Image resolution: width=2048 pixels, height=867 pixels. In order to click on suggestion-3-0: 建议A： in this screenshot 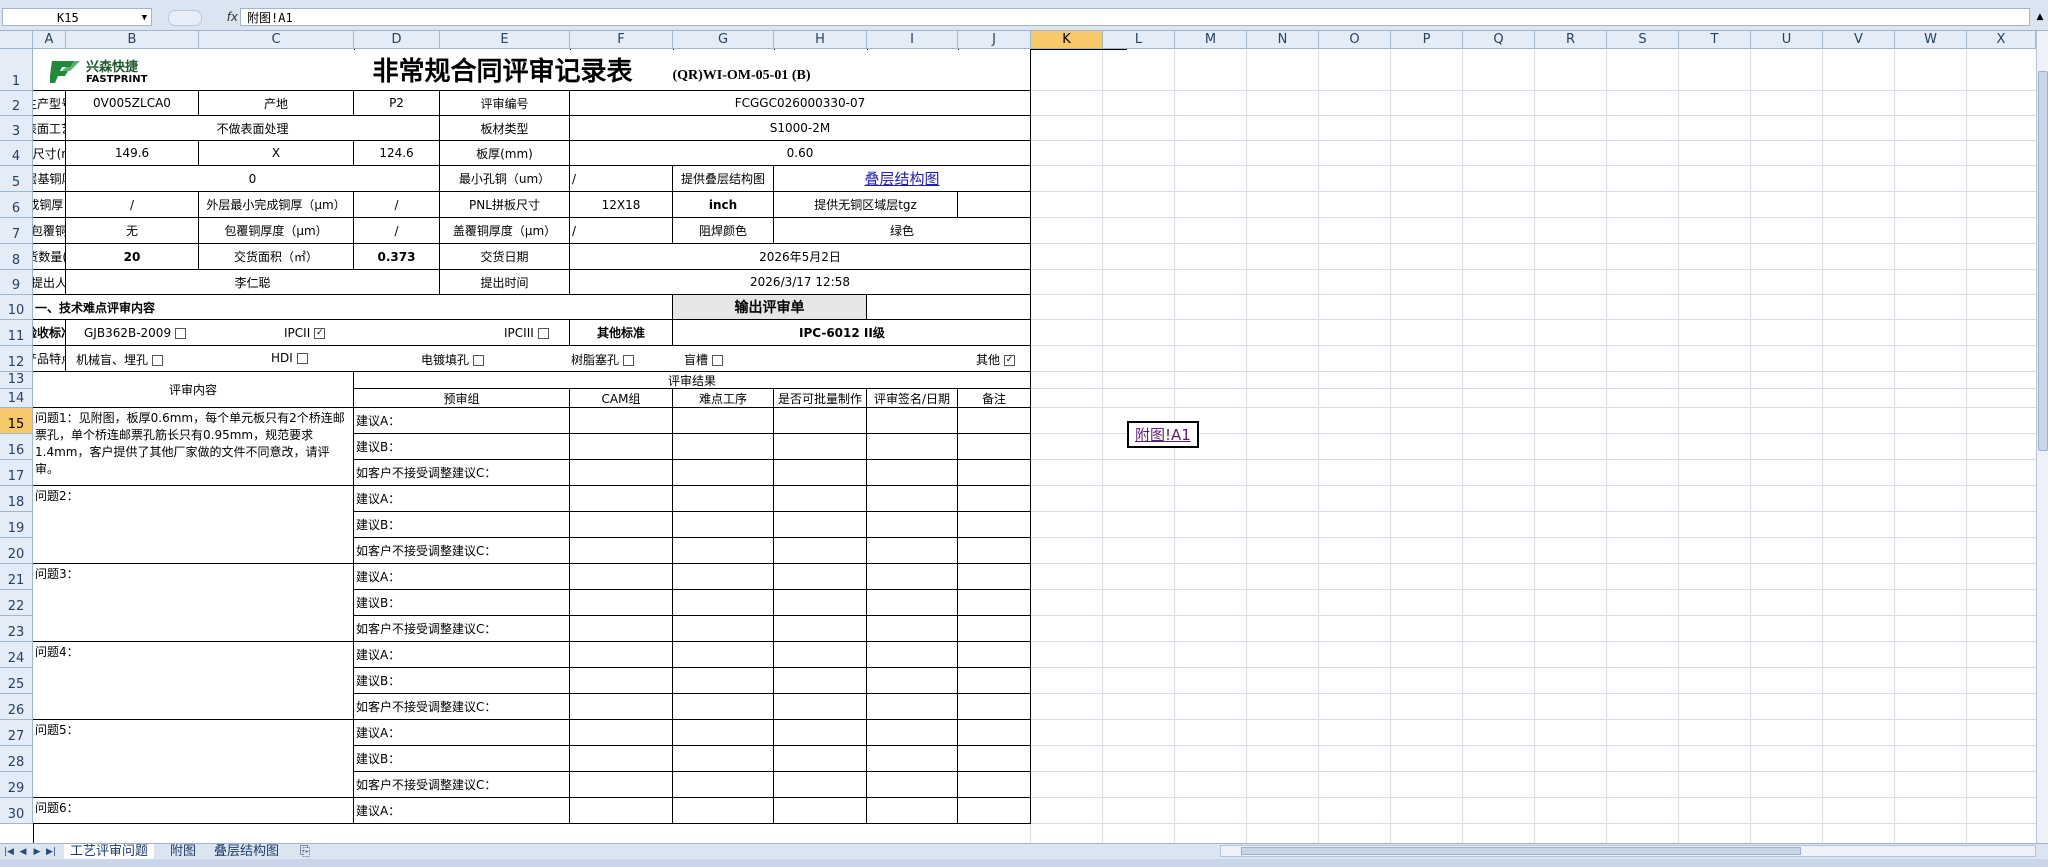, I will do `click(462, 577)`.